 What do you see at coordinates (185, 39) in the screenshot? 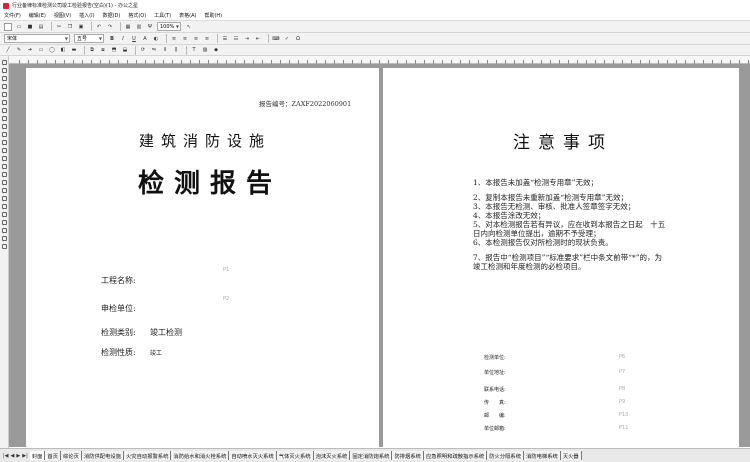
I see `align-center-icon: ≡` at bounding box center [185, 39].